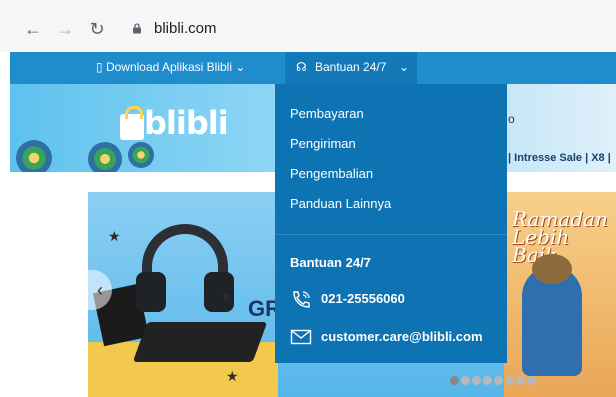 This screenshot has width=616, height=397. What do you see at coordinates (97, 29) in the screenshot?
I see `reload-icon: ↻` at bounding box center [97, 29].